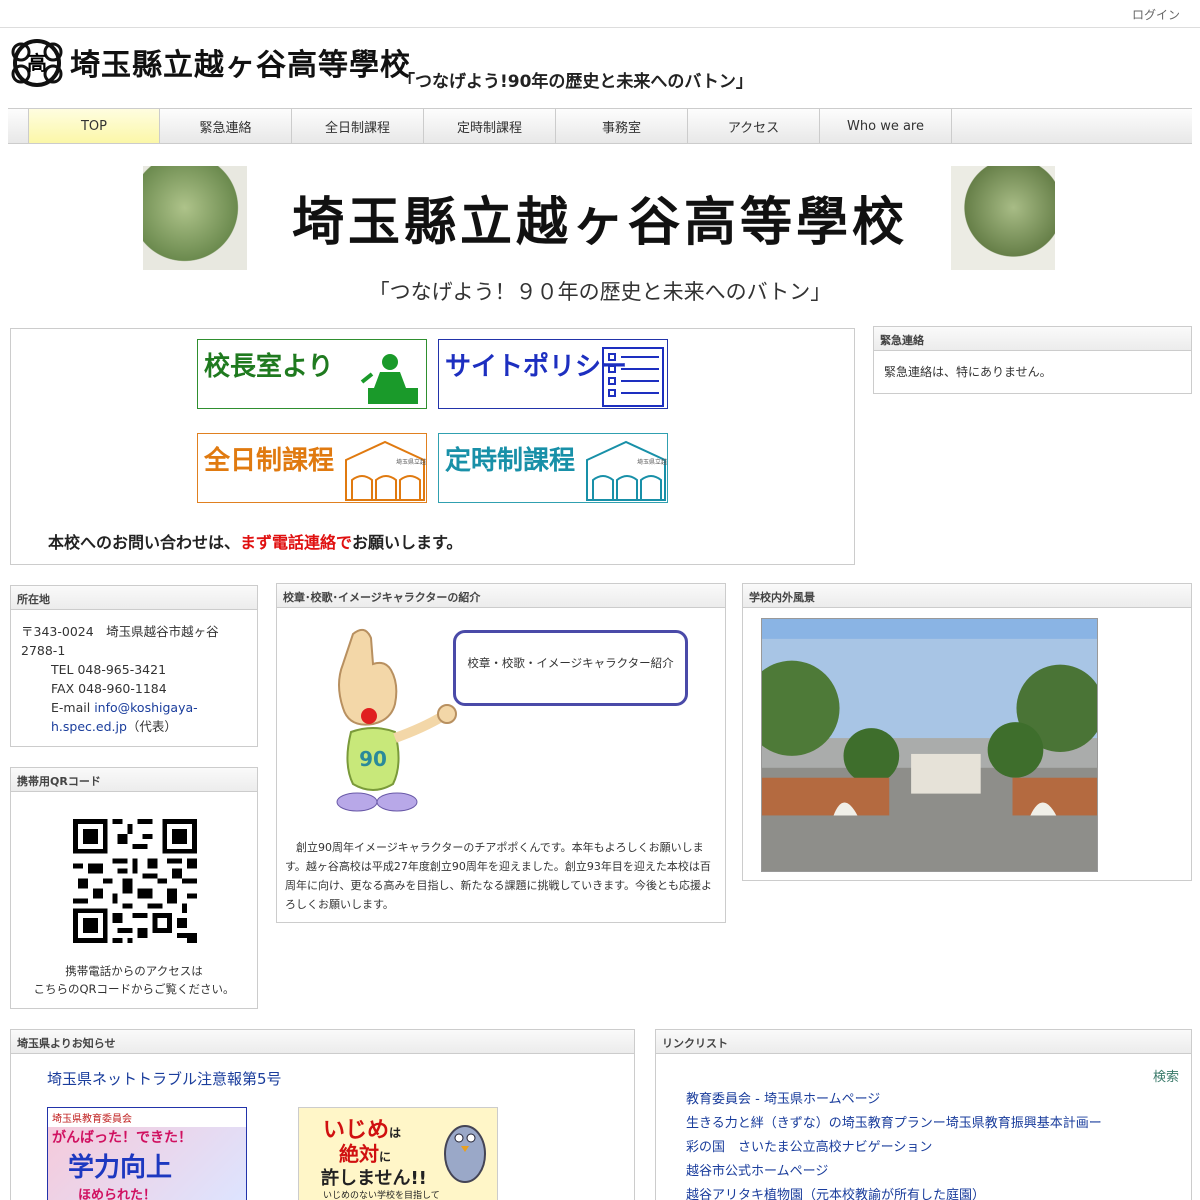 Image resolution: width=1200 pixels, height=1200 pixels. Describe the element at coordinates (809, 1147) in the screenshot. I see `link-high-school-navigation: 彩の国 さいたま公立高校ナビゲーション` at that location.